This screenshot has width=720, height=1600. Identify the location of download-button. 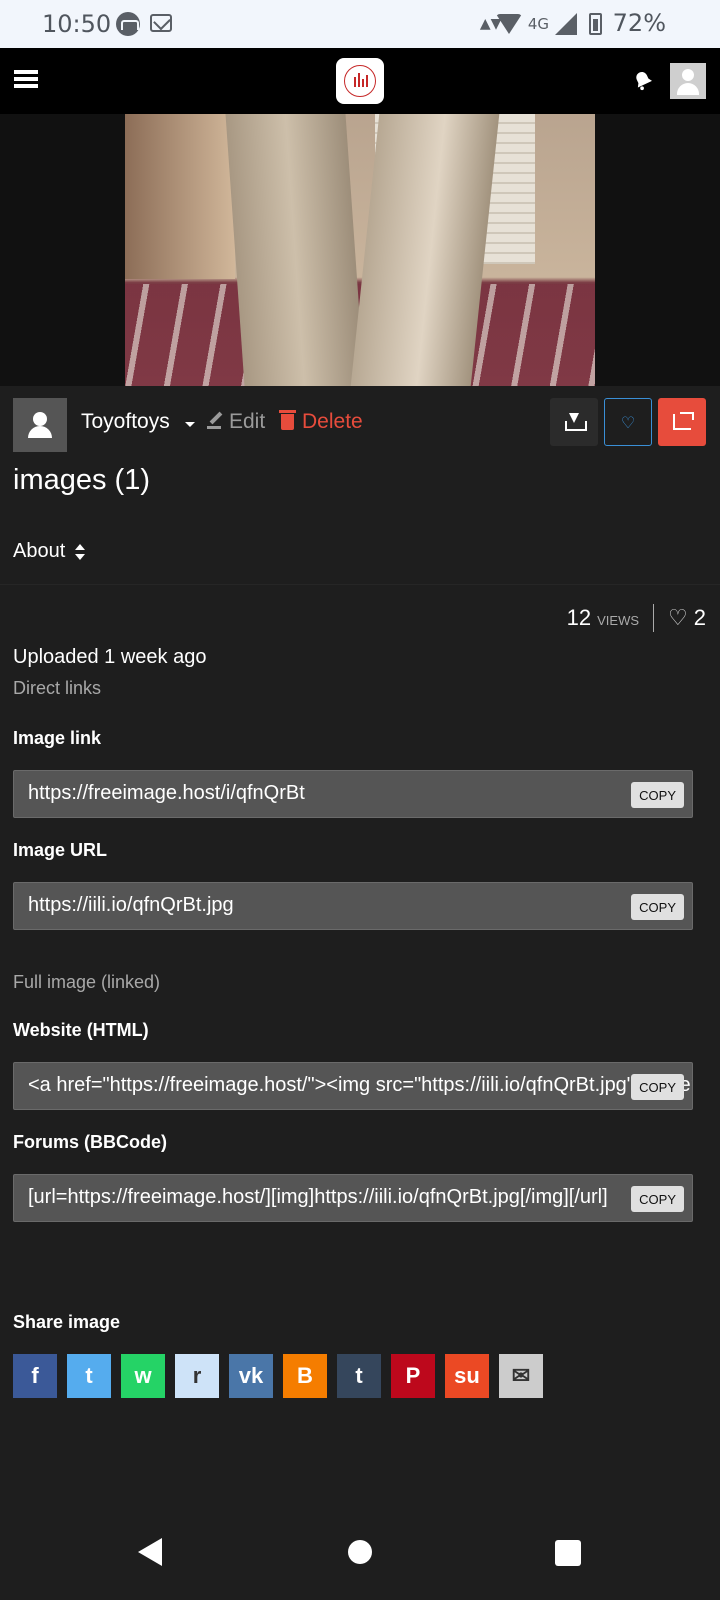
(574, 422).